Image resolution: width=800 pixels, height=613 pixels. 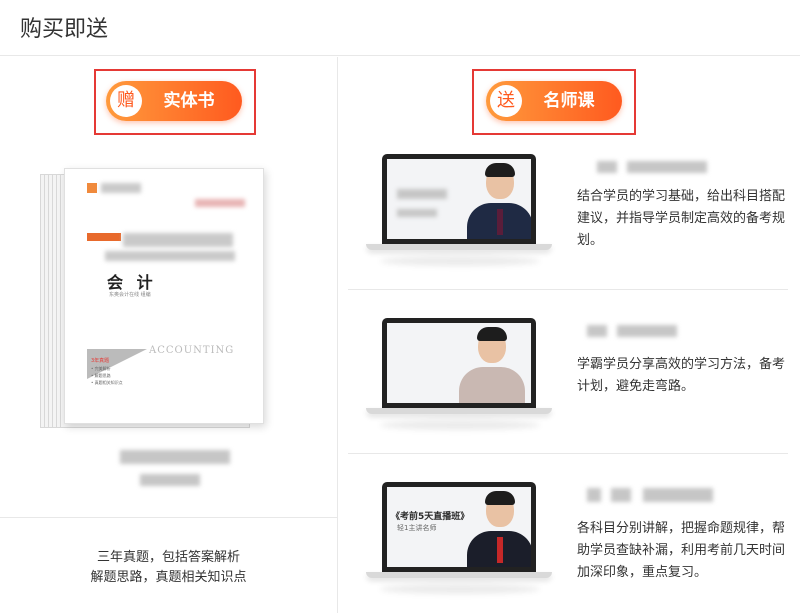 What do you see at coordinates (168, 567) in the screenshot?
I see `book-description: 三年真题，包括答案解析 解题思路，真题相关知识点` at bounding box center [168, 567].